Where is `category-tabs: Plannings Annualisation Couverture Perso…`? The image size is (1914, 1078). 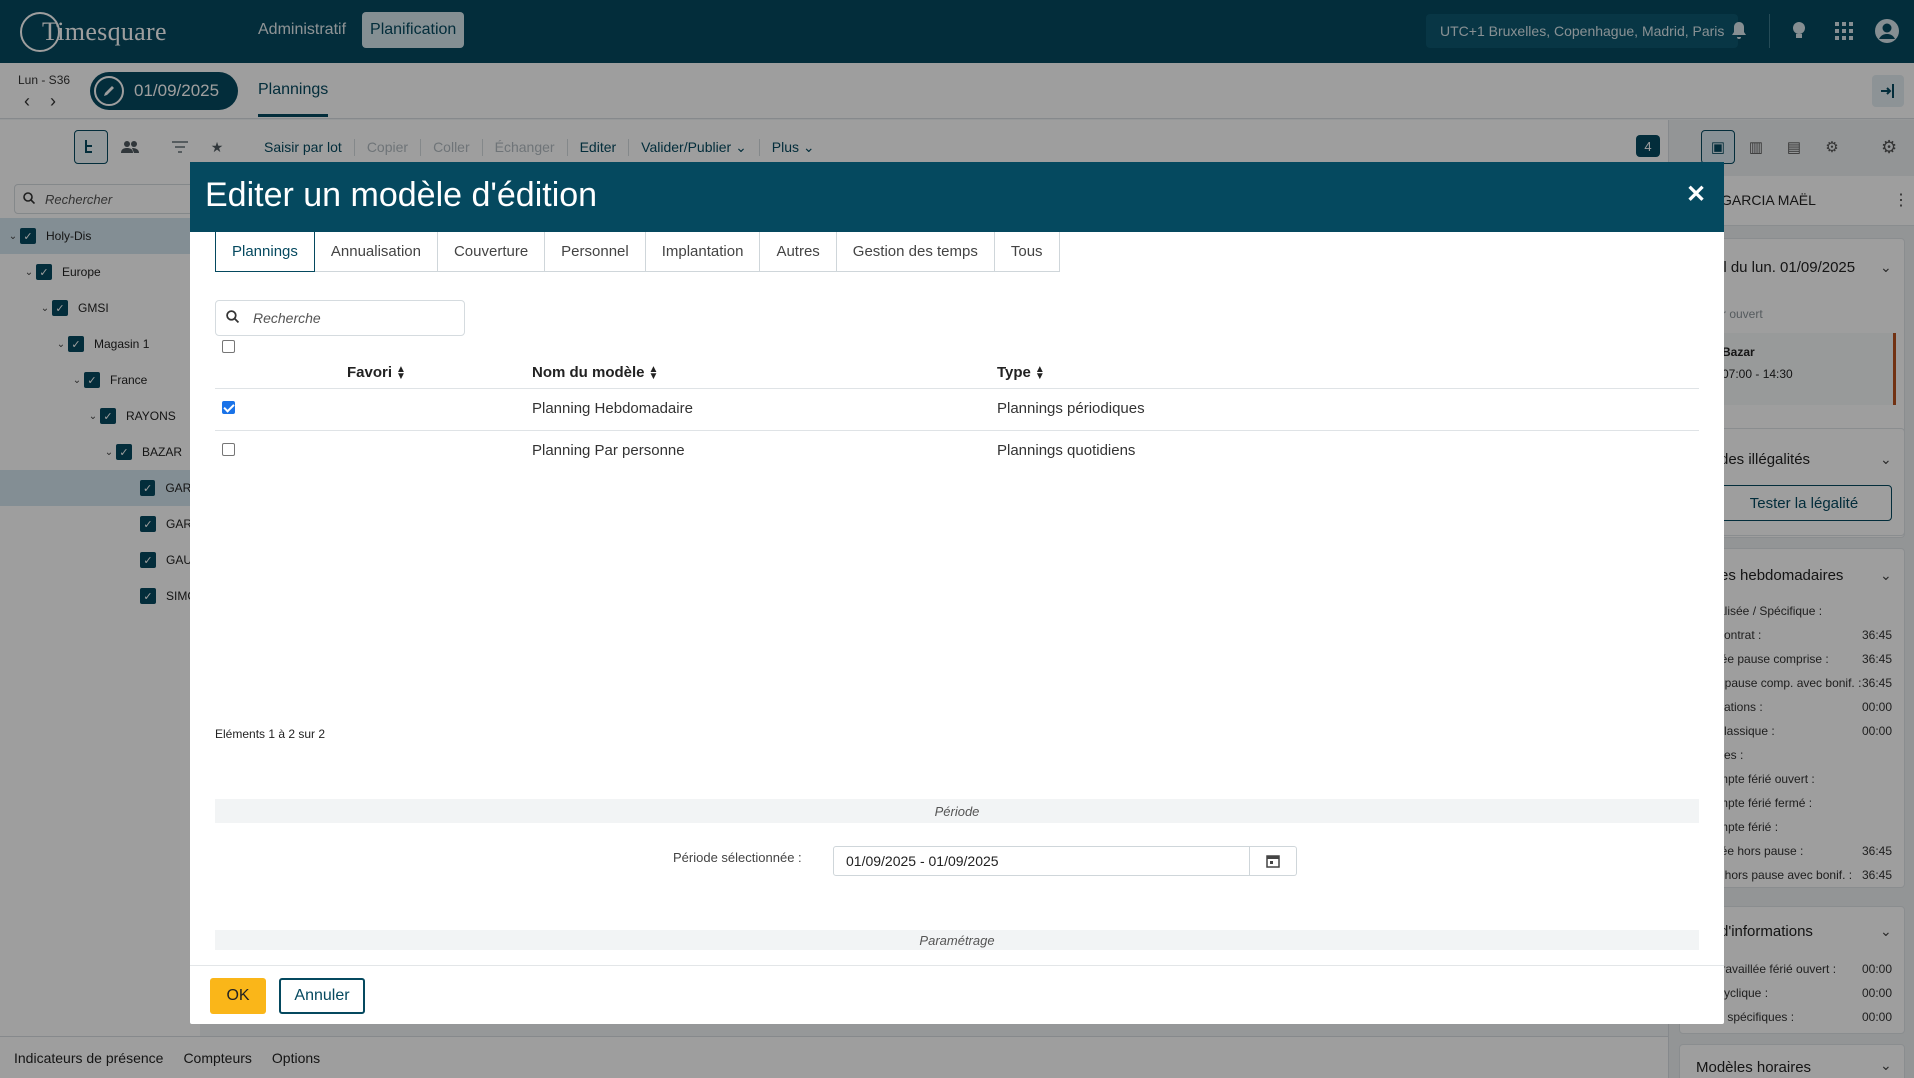 category-tabs: Plannings Annualisation Couverture Perso… is located at coordinates (637, 252).